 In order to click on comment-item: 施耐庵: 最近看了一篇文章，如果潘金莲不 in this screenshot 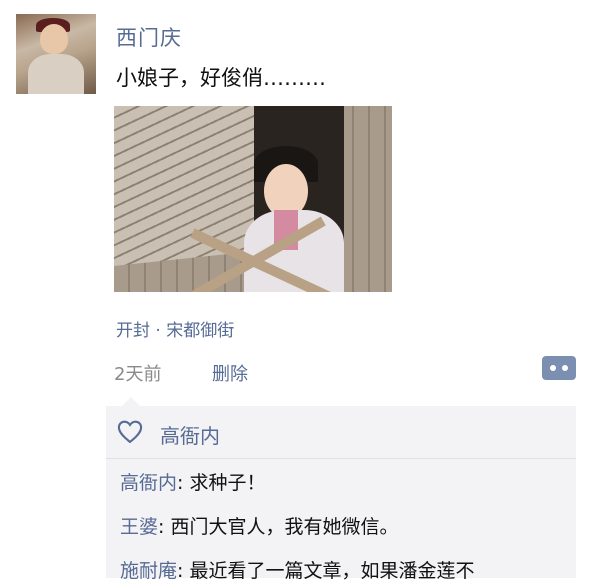, I will do `click(297, 569)`.